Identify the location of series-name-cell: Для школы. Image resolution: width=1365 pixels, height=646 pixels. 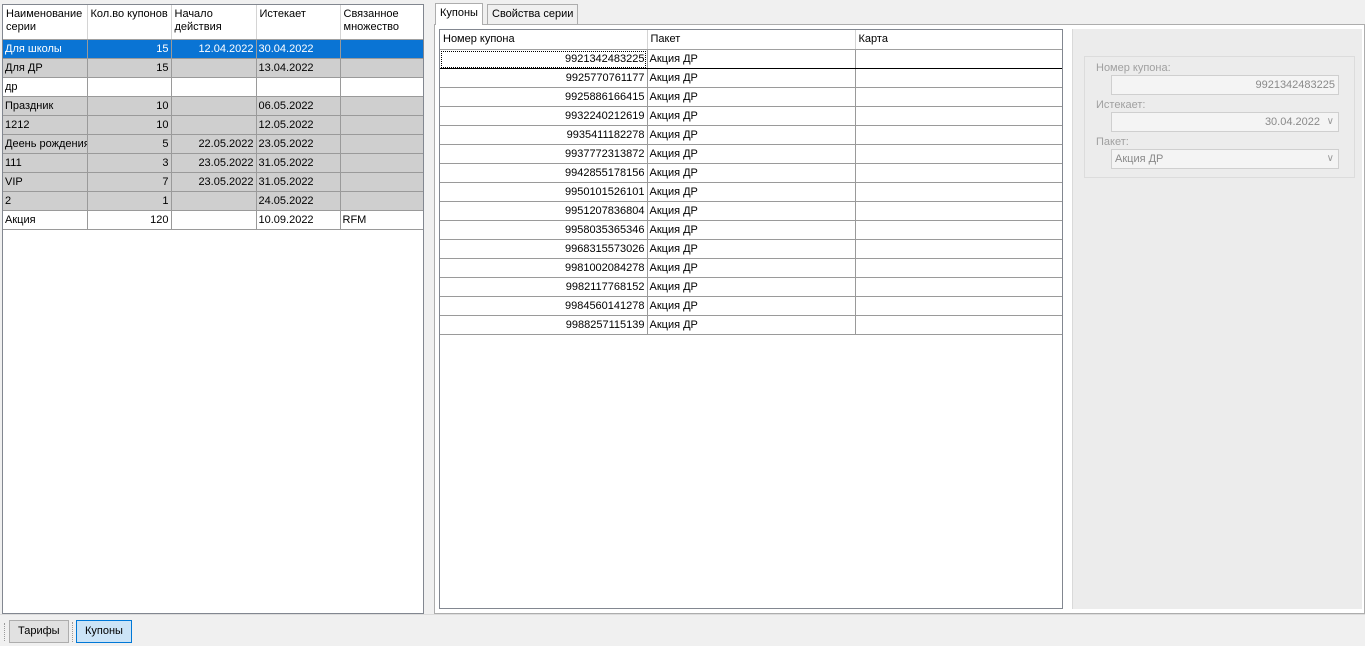
(45, 49).